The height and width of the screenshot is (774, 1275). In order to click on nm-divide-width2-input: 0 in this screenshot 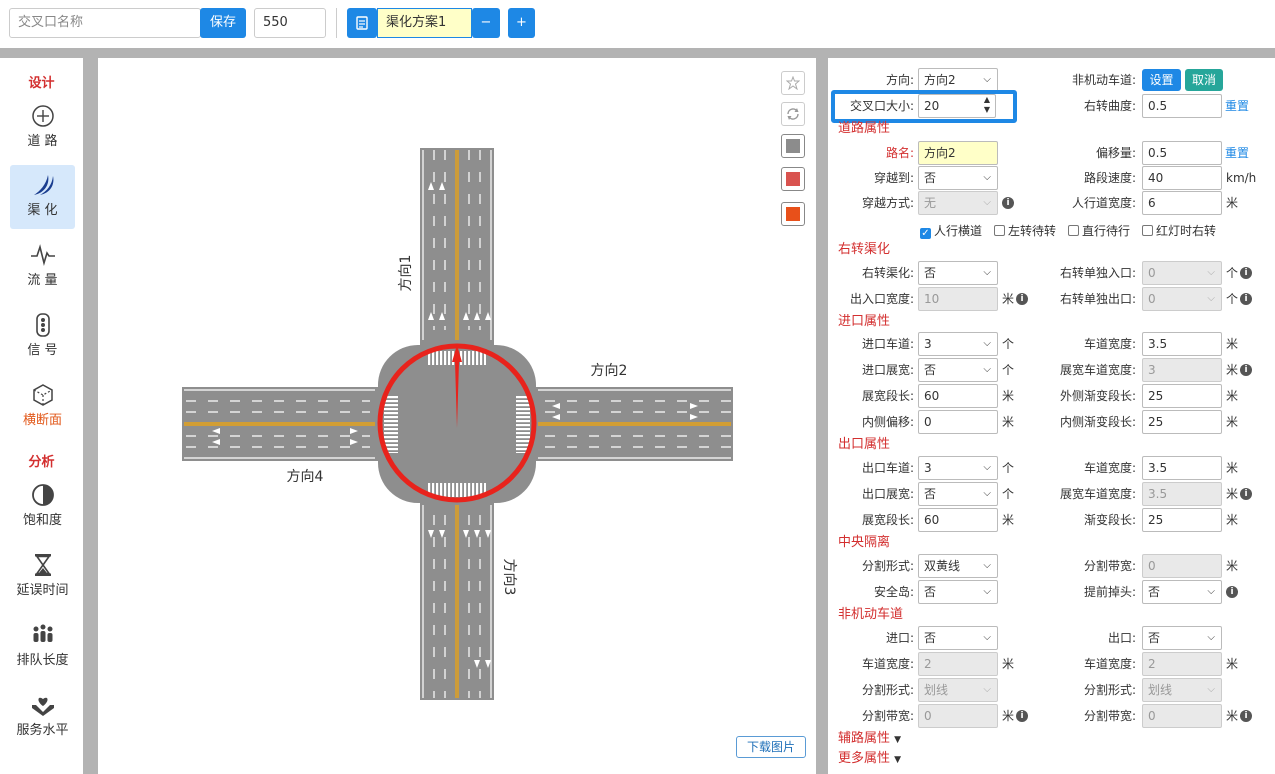, I will do `click(1182, 716)`.